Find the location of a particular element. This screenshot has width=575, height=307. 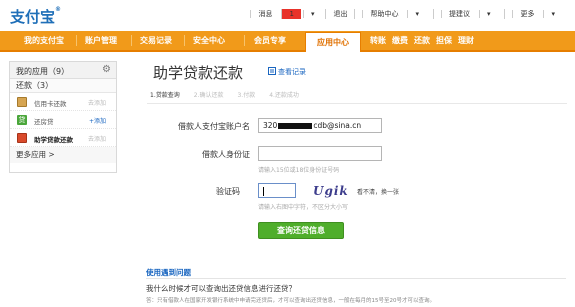

more-link: 更多 ▾ is located at coordinates (536, 14).